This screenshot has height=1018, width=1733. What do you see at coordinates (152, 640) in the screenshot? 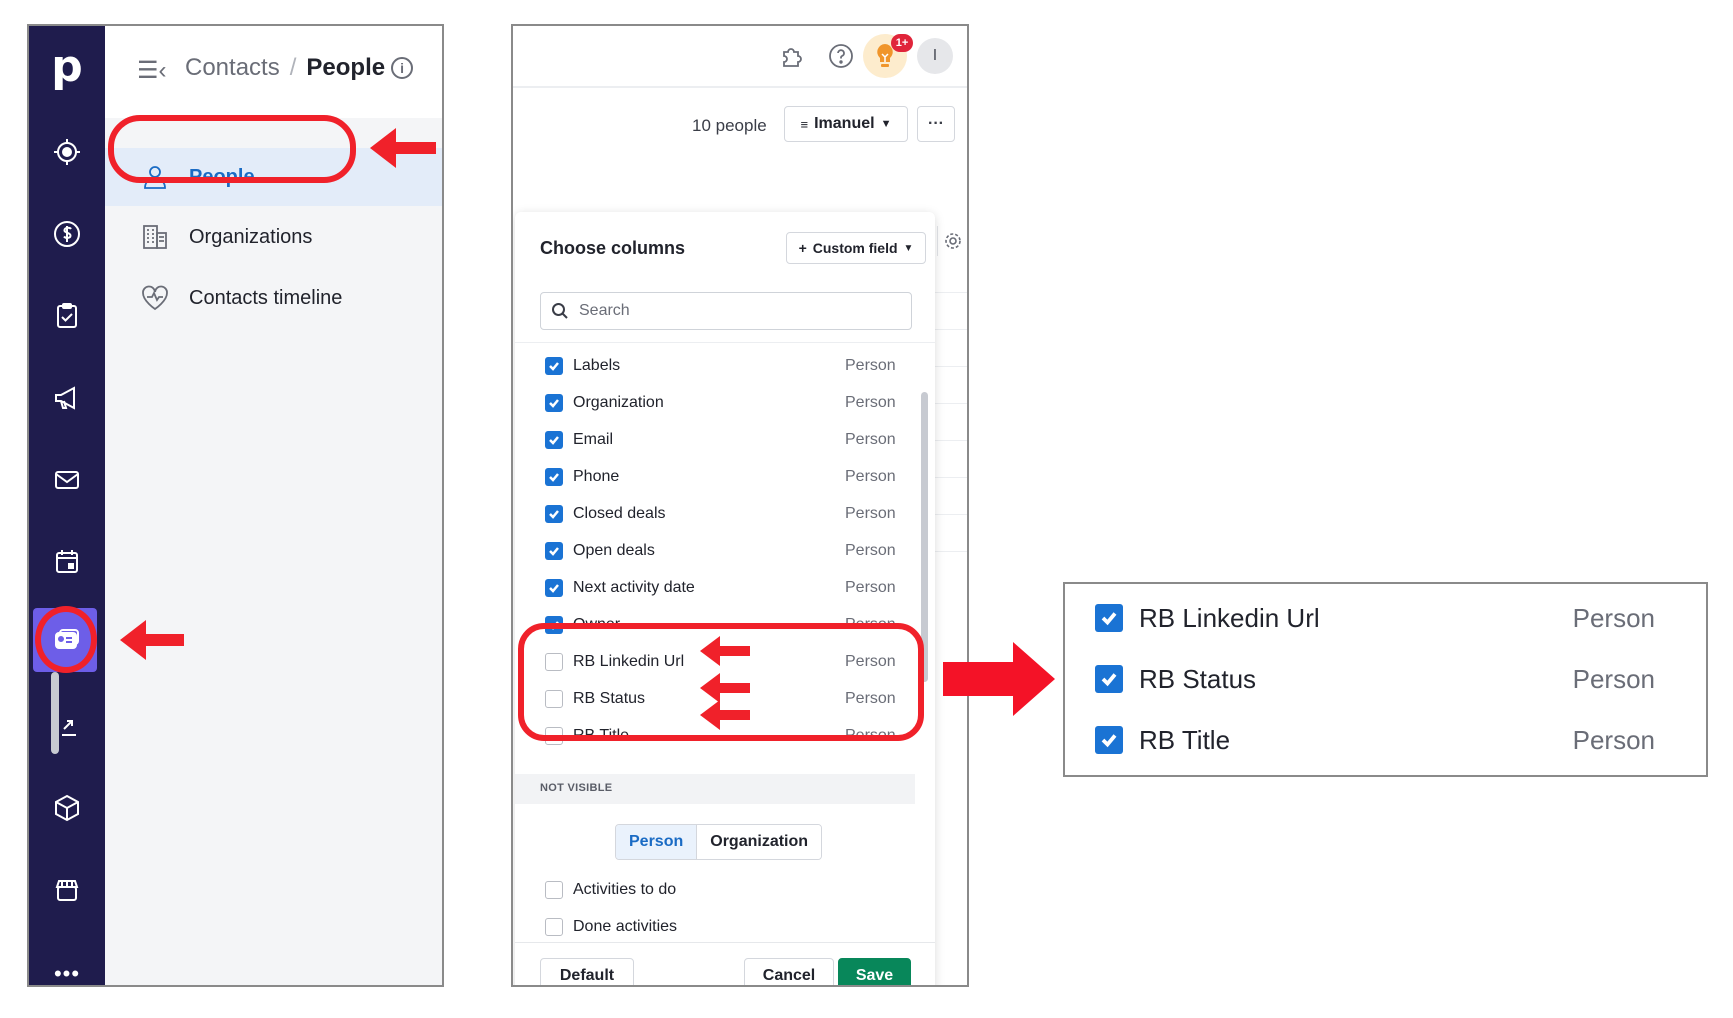
I see `annotation-arrow-rail` at bounding box center [152, 640].